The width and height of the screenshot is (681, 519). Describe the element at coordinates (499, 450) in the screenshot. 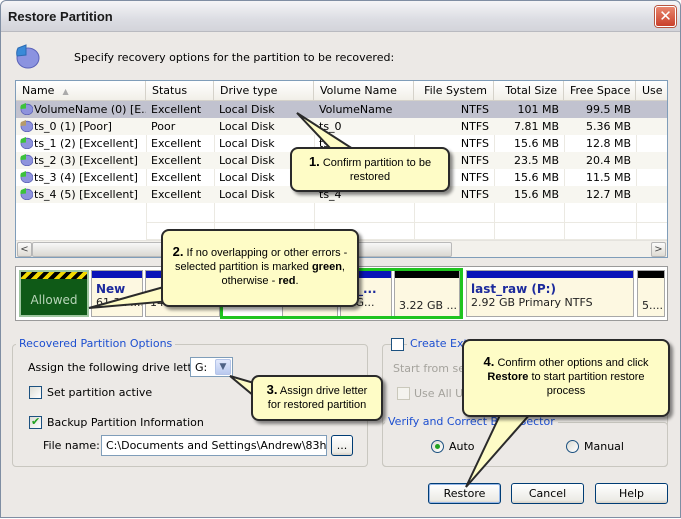

I see `callout-4-pointer` at that location.